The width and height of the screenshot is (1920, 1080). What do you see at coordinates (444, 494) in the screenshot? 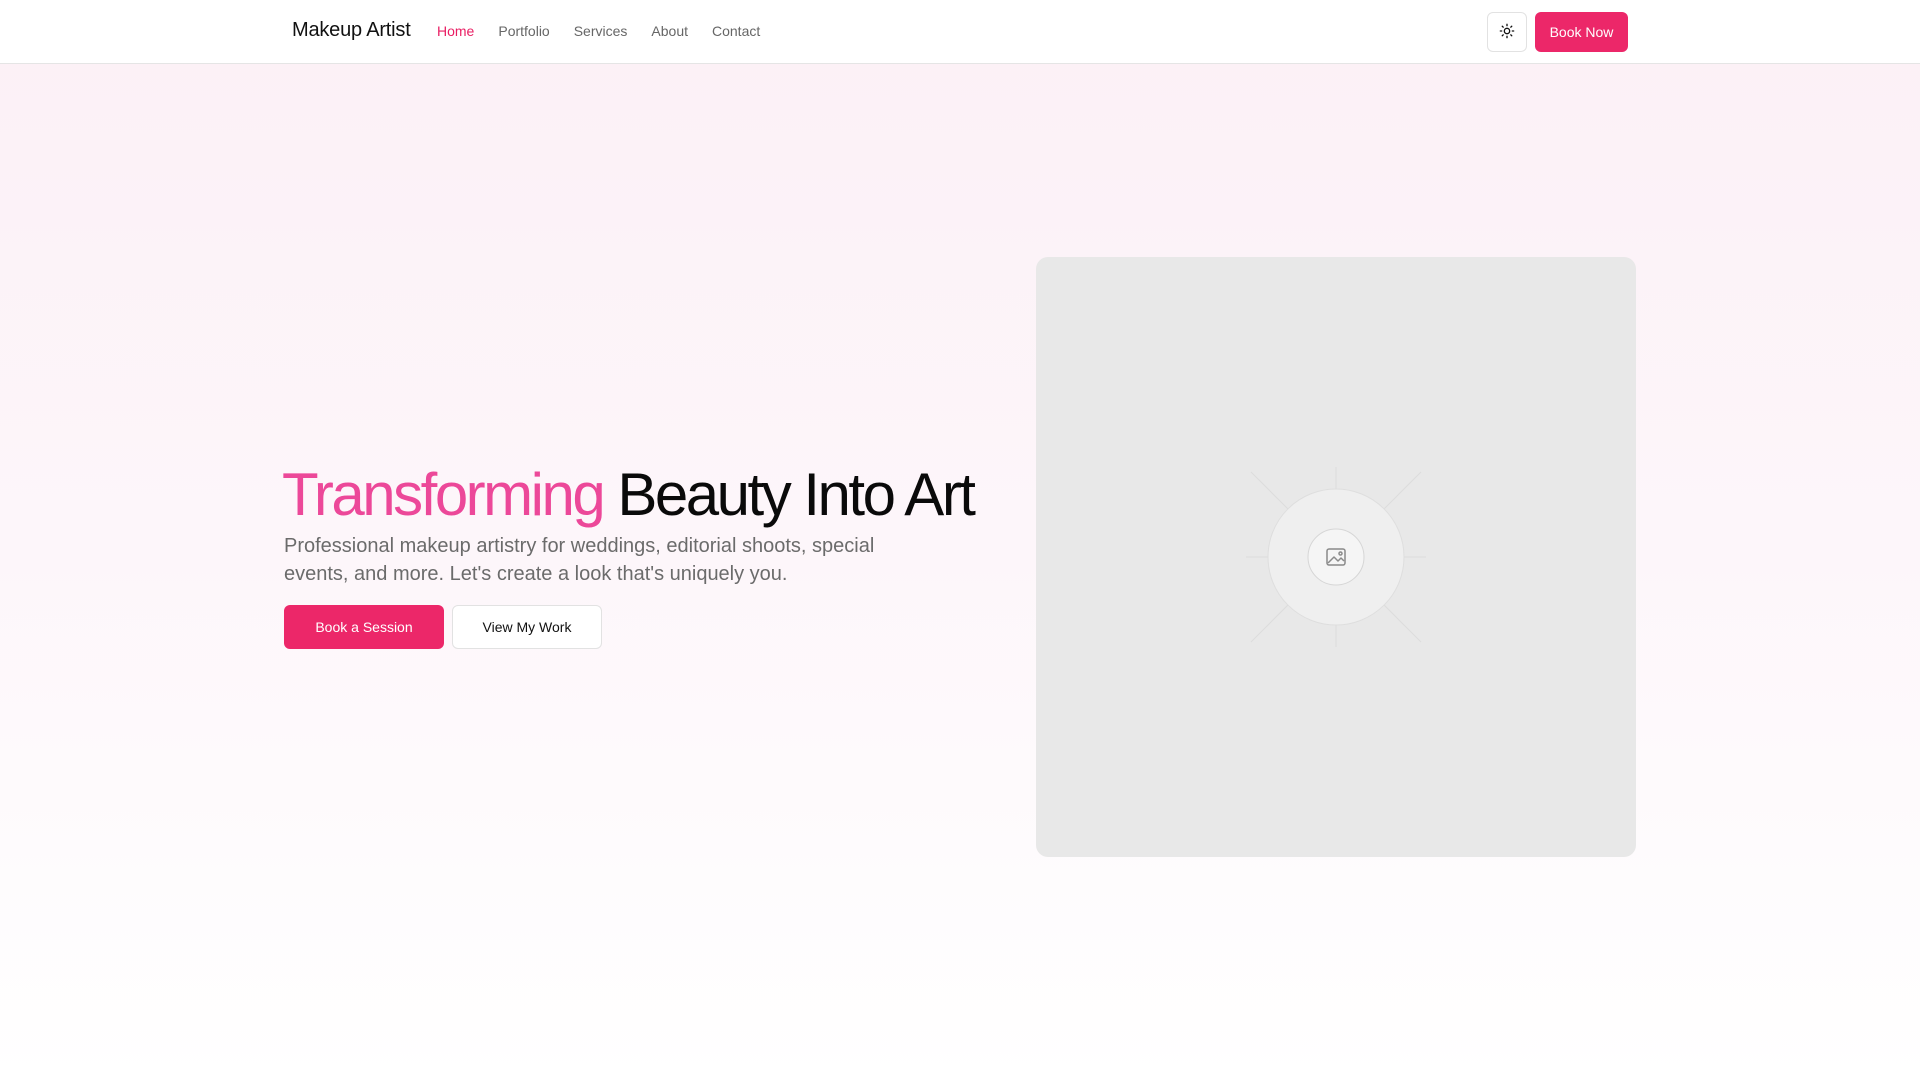
I see `hero-title-accent: Transforming` at bounding box center [444, 494].